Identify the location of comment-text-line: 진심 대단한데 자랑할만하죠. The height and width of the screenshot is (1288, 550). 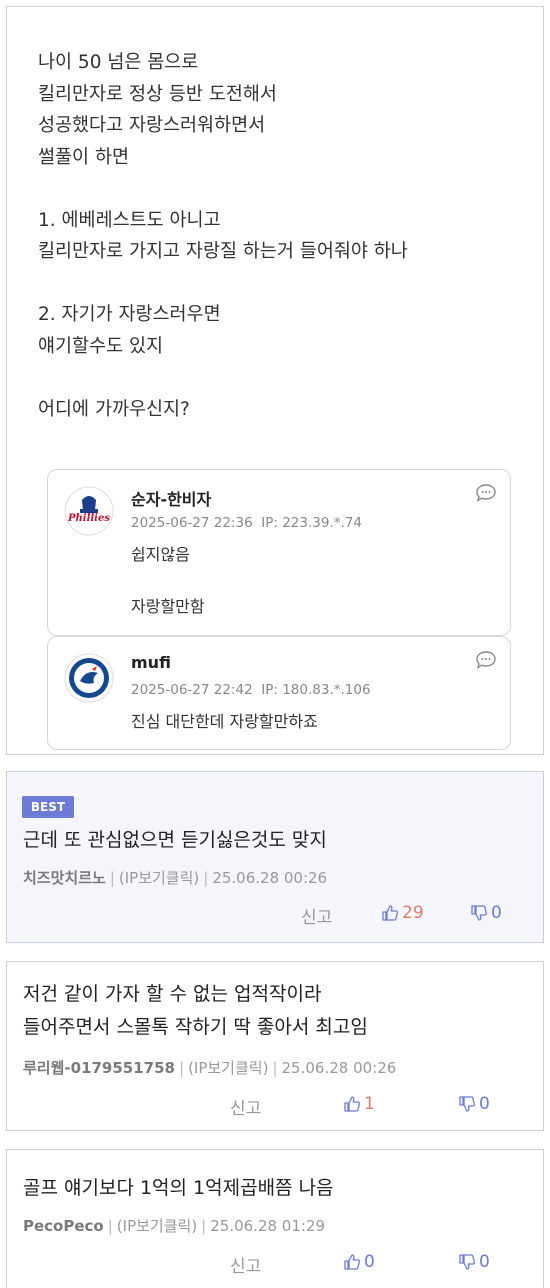
(224, 721).